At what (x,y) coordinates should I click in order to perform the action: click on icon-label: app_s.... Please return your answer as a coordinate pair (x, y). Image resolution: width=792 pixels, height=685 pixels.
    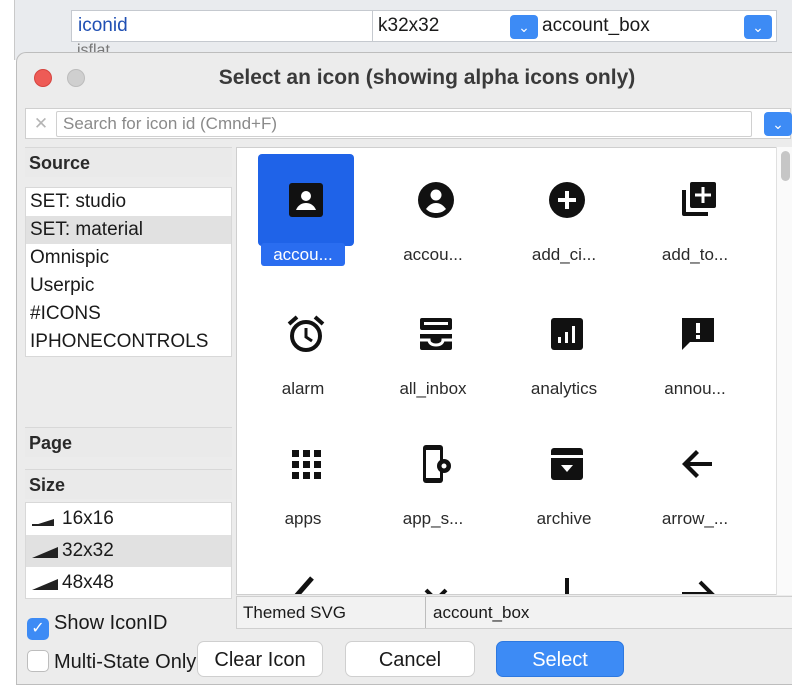
    Looking at the image, I should click on (433, 519).